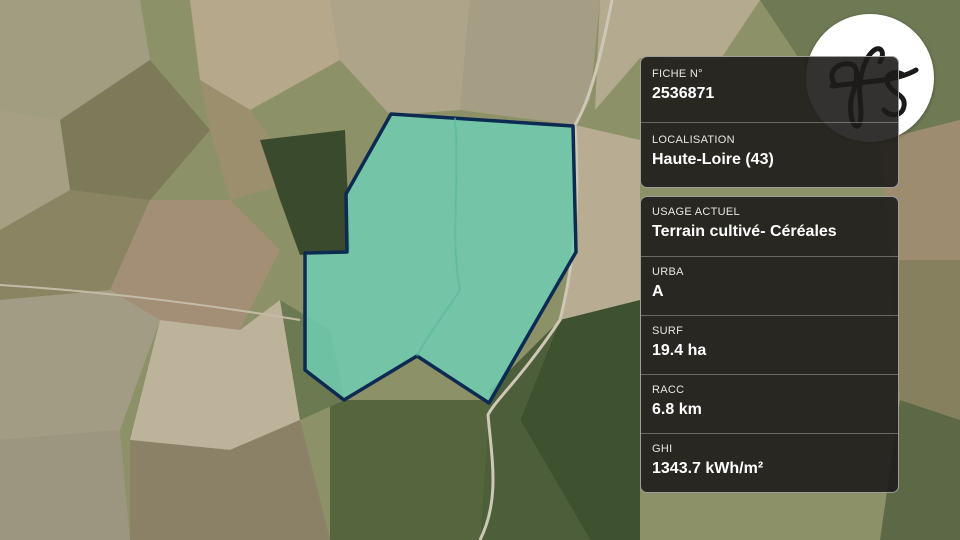 The width and height of the screenshot is (960, 540). I want to click on info-row-localisation: LOCALISATION Haute-Loire (43), so click(769, 154).